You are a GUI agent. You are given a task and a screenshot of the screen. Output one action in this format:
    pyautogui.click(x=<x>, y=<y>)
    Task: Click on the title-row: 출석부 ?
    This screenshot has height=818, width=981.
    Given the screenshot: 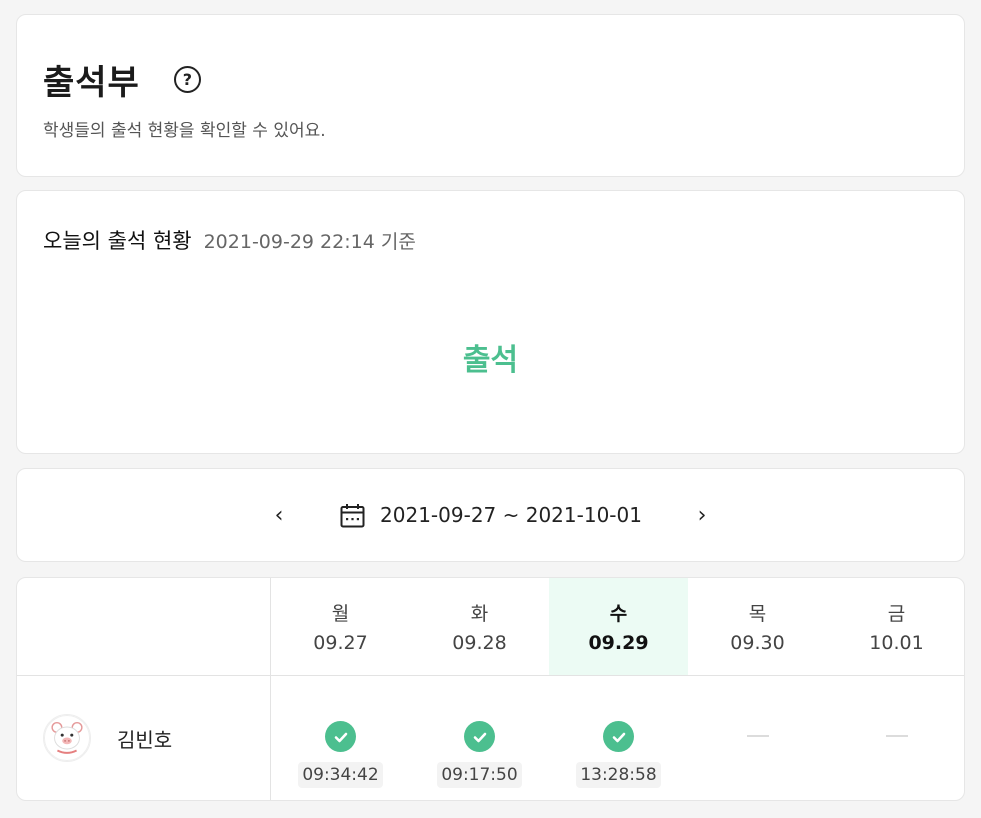 What is the action you would take?
    pyautogui.click(x=122, y=79)
    